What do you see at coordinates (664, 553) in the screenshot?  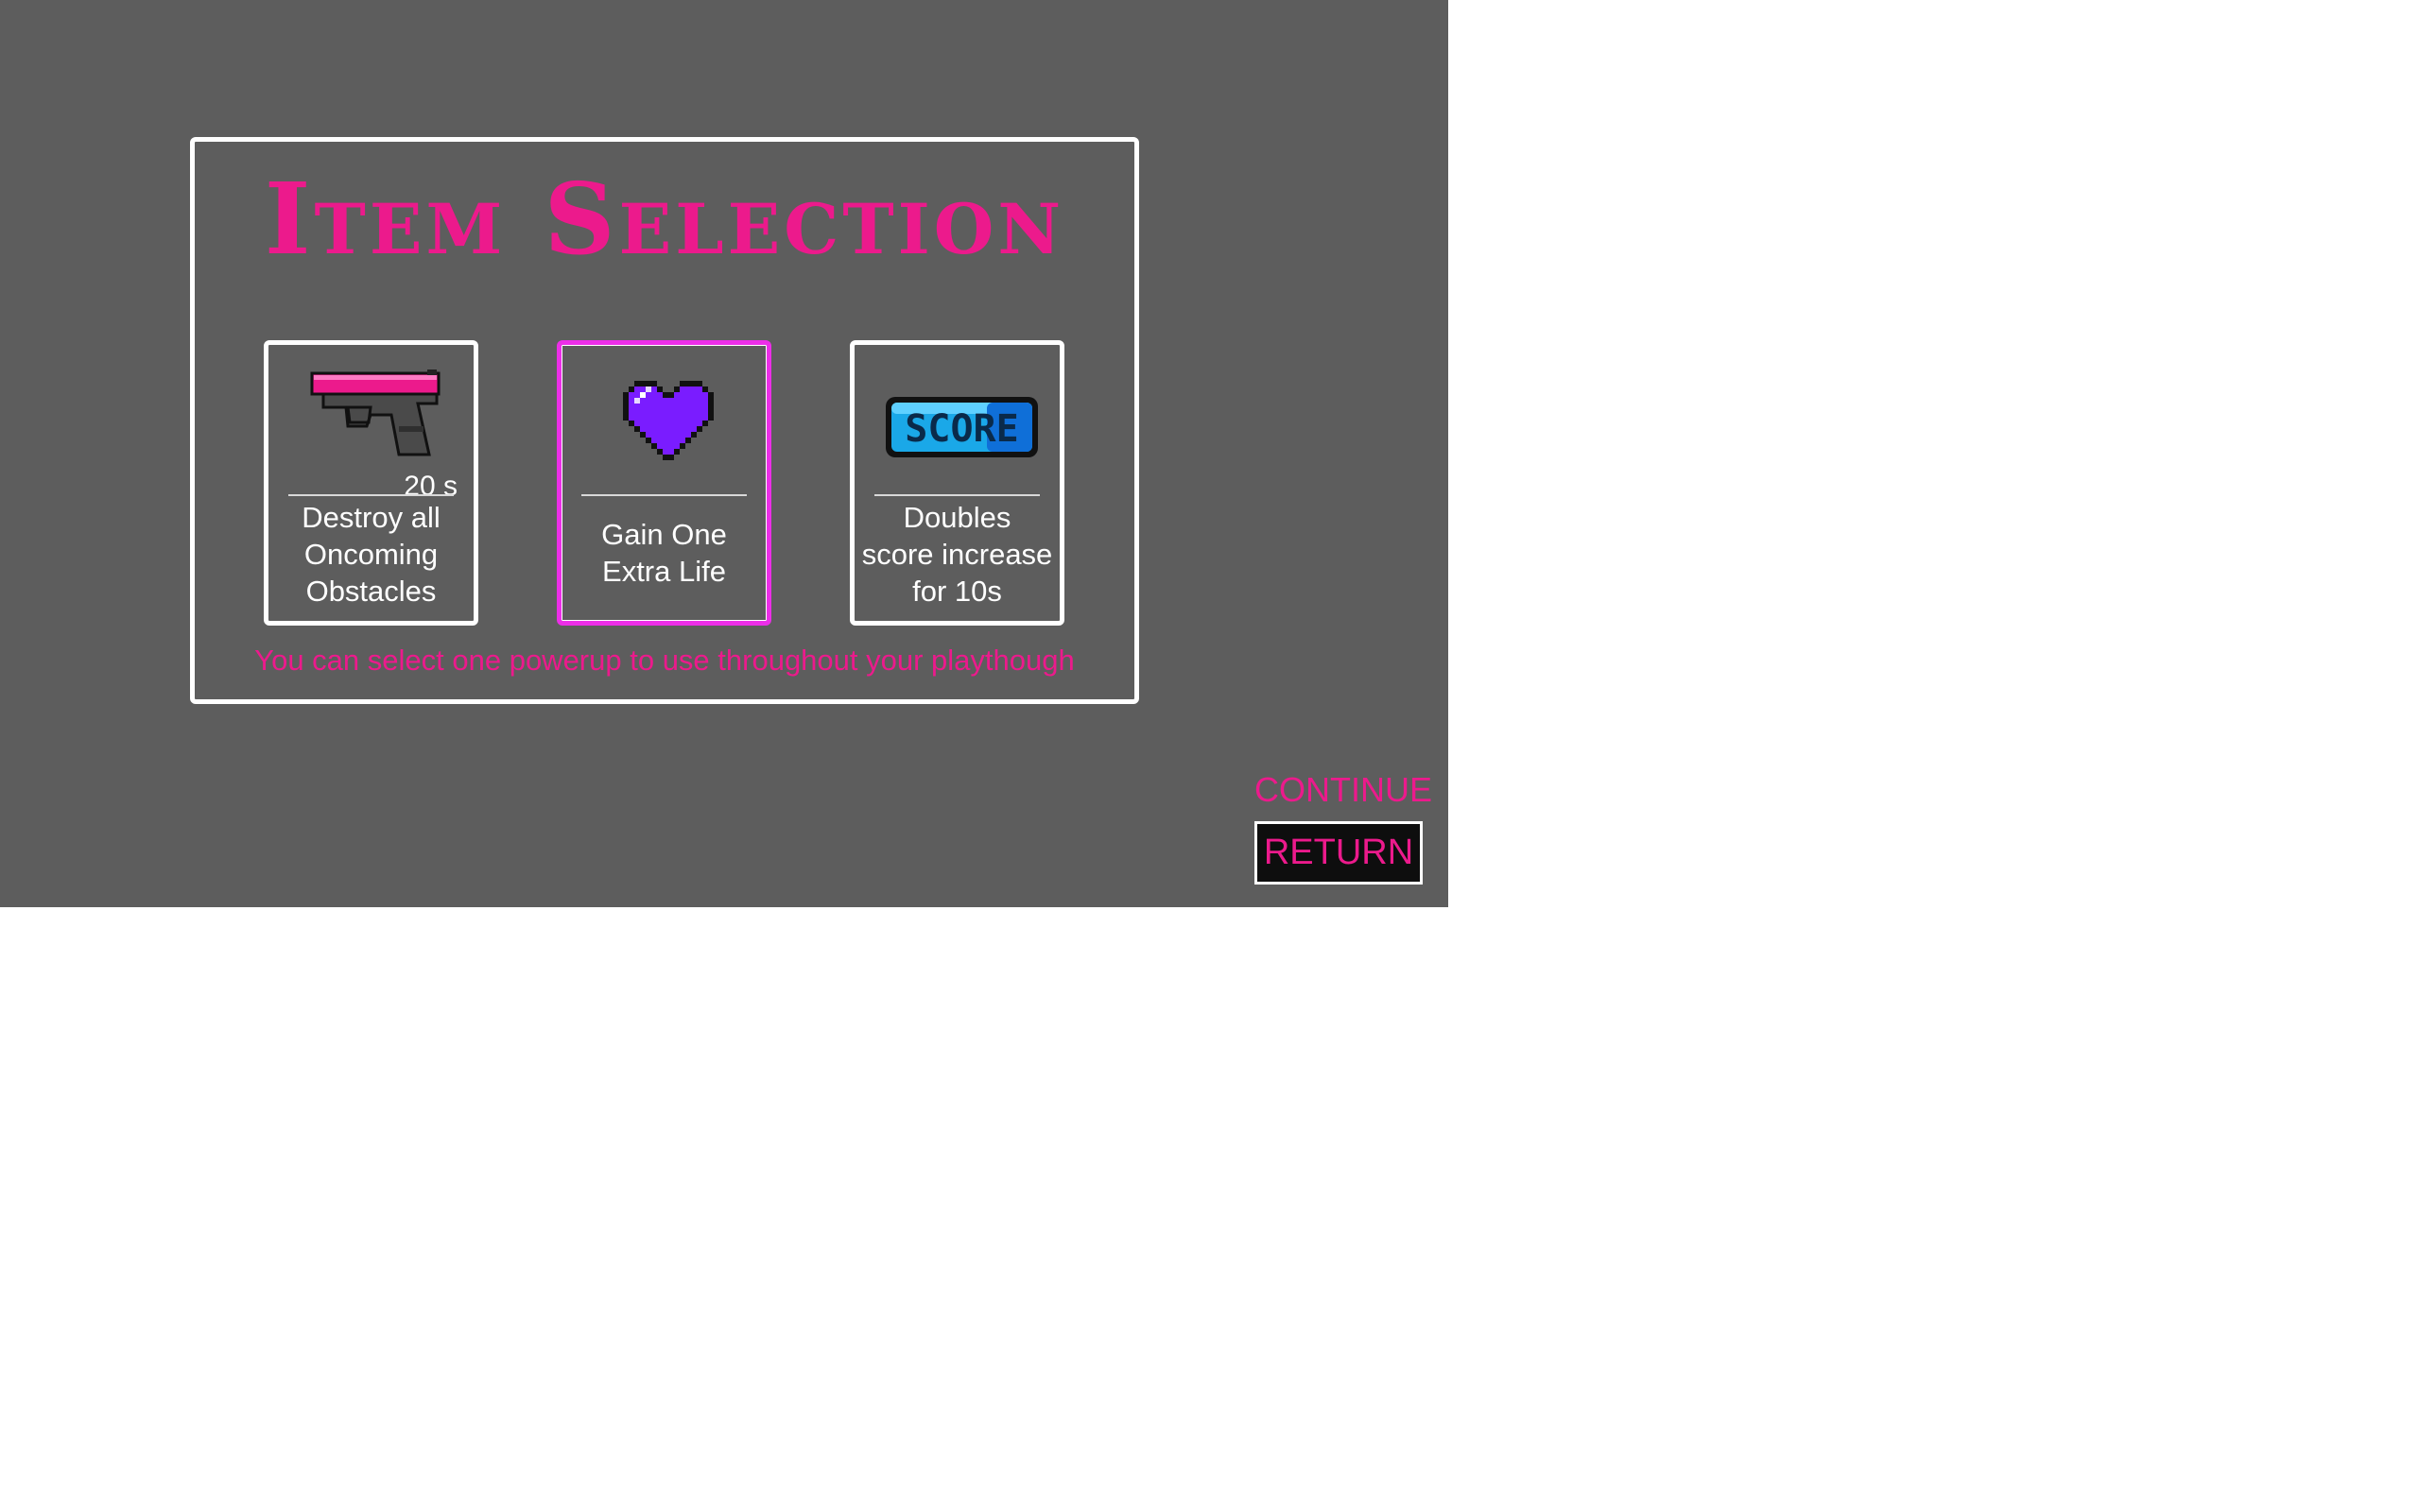 I see `item-description: Gain One Extra Life` at bounding box center [664, 553].